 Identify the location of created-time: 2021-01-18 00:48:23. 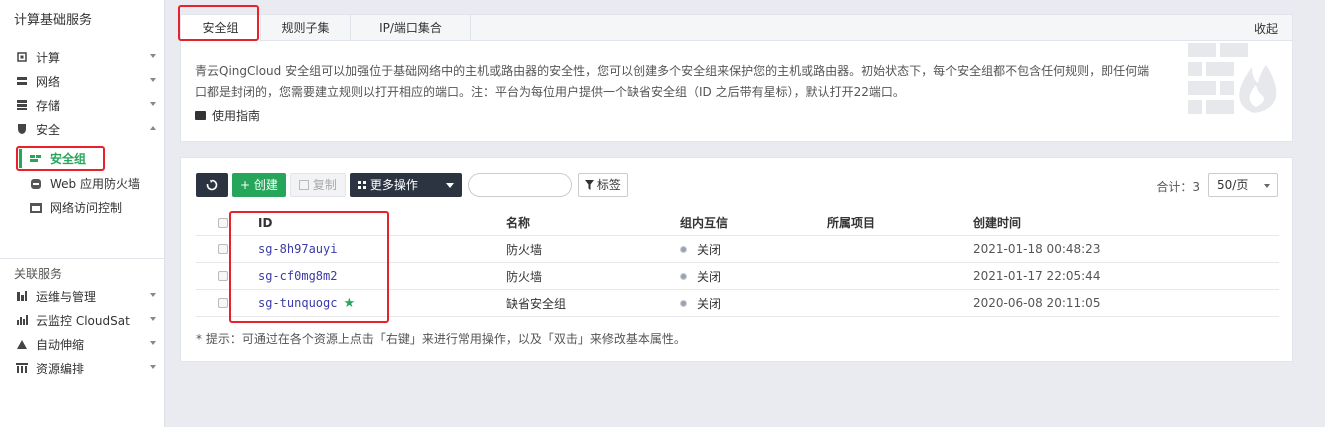
(1037, 249).